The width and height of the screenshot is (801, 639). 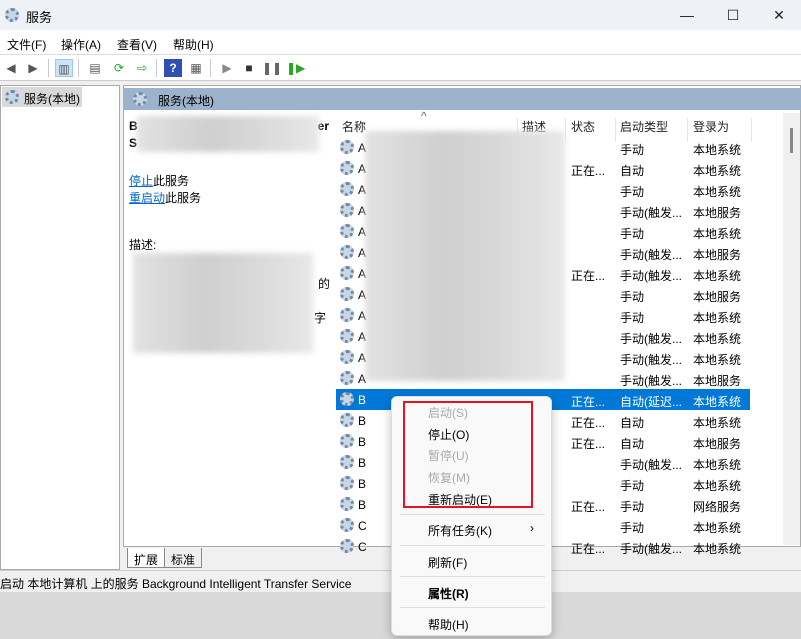 What do you see at coordinates (173, 68) in the screenshot?
I see `help-icon: ?` at bounding box center [173, 68].